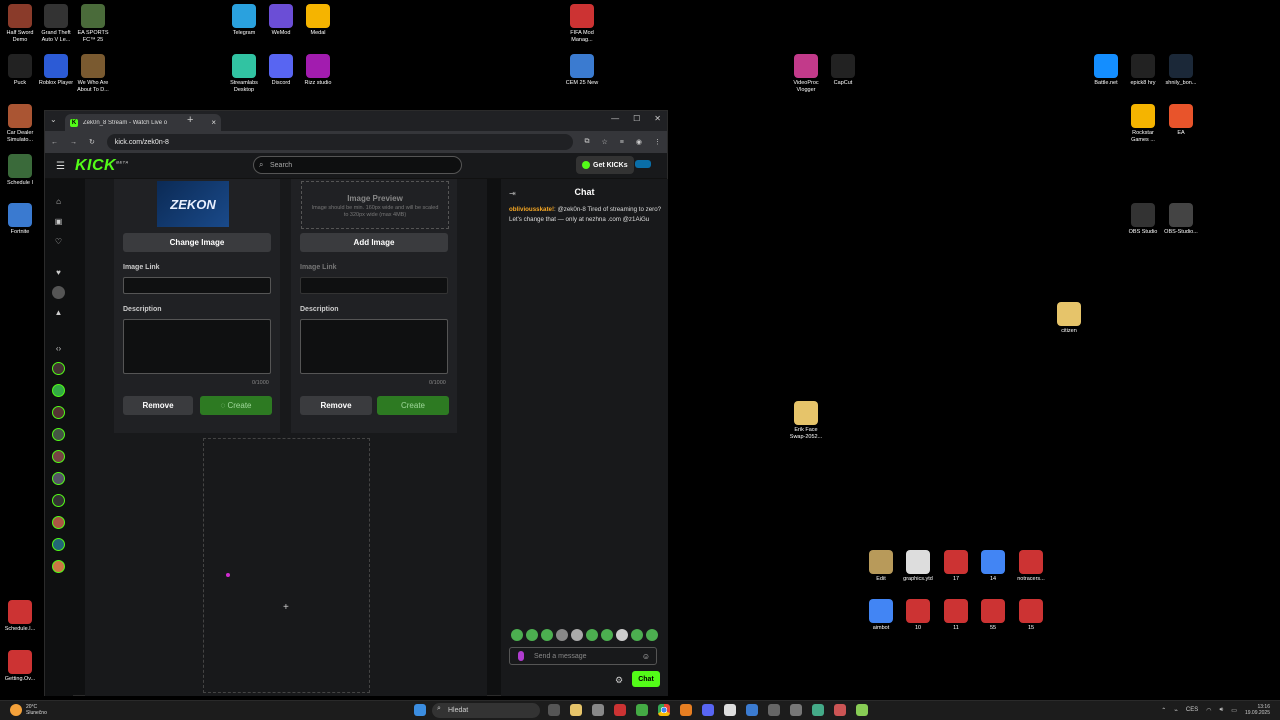 The width and height of the screenshot is (1280, 720). I want to click on desktop-icon: VideoProc Vlogger, so click(806, 74).